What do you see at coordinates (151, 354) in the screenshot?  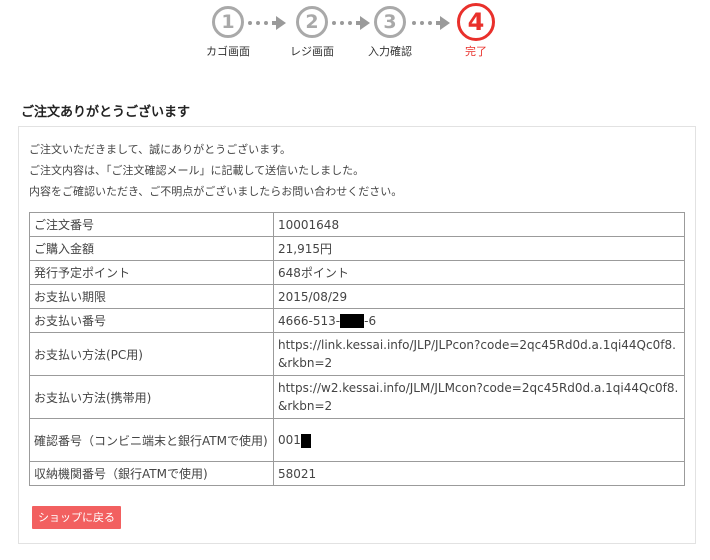 I see `row-label-payment-pc: お支払い方法(PC用)` at bounding box center [151, 354].